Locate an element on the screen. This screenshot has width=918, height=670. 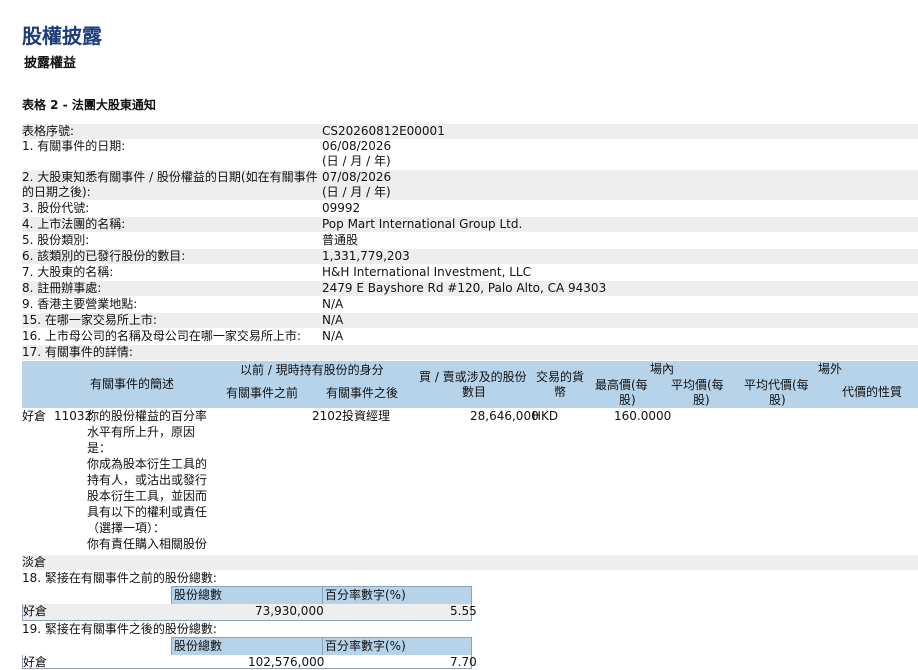
field-value: CS20260812E00001 is located at coordinates (383, 131).